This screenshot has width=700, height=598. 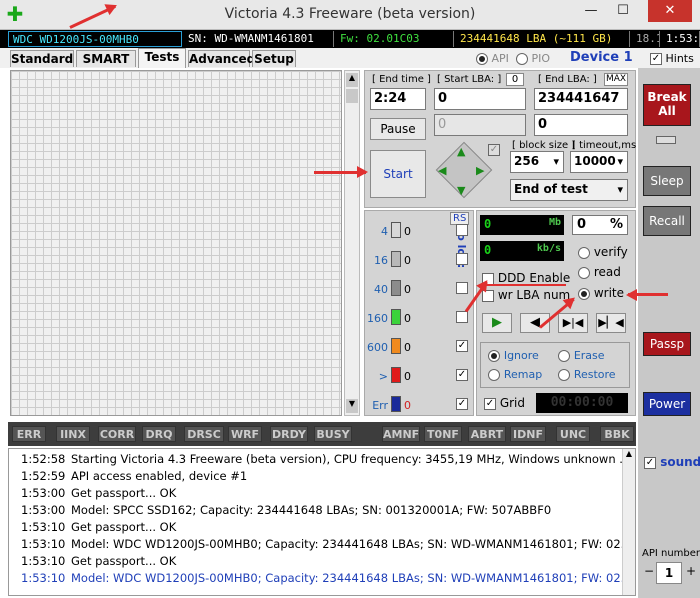 What do you see at coordinates (669, 573) in the screenshot?
I see `api-number-input: 1` at bounding box center [669, 573].